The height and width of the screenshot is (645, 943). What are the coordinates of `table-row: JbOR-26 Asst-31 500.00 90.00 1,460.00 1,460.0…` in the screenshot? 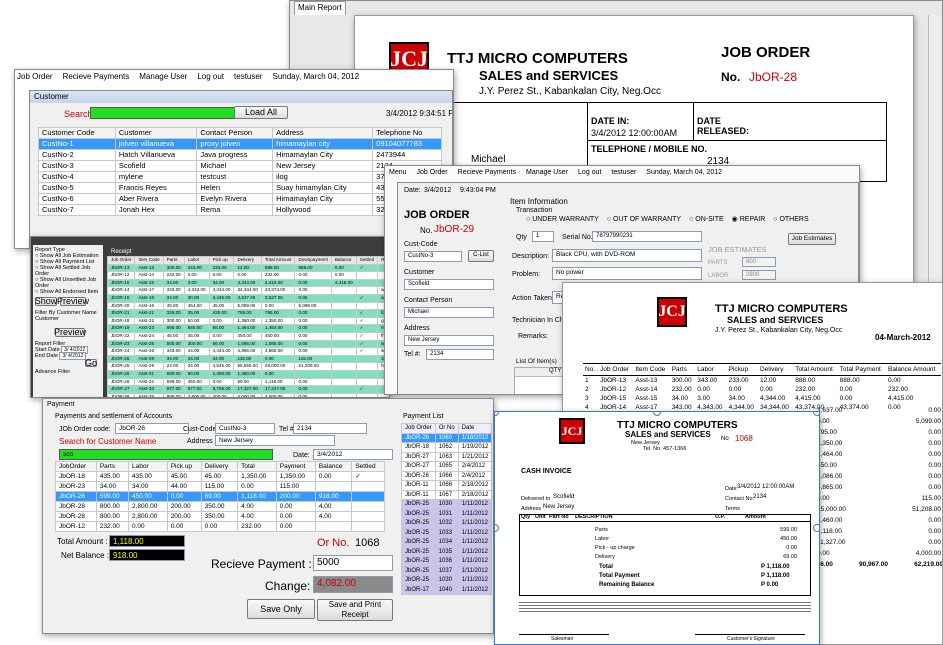 It's located at (247, 374).